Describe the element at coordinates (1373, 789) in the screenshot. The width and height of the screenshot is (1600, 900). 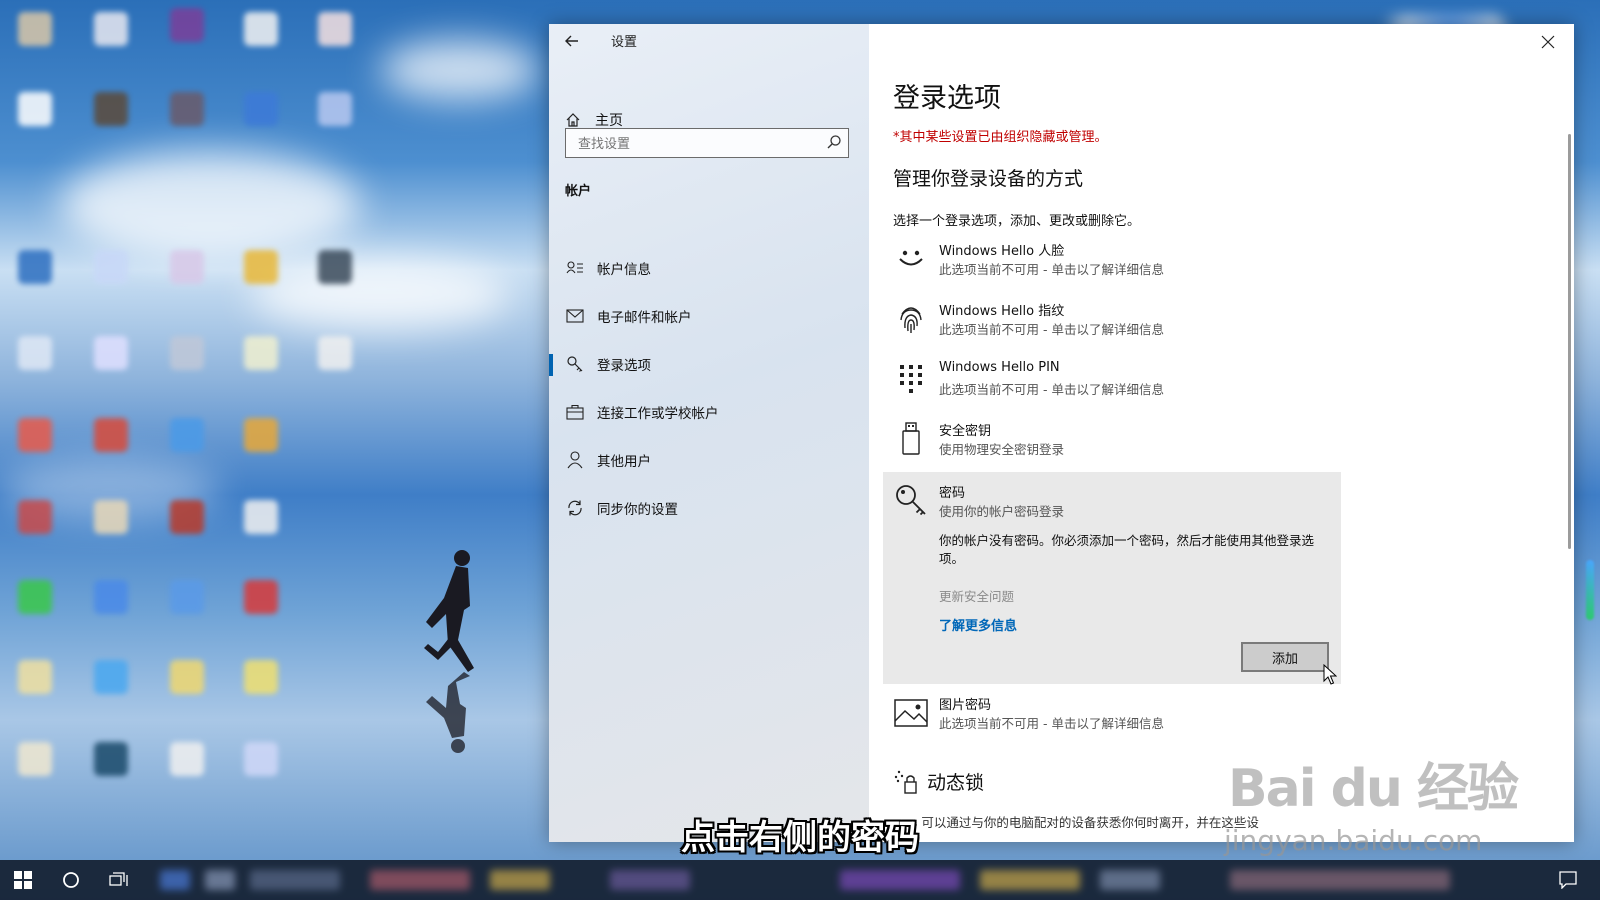
I see `watermark-logo: Bai du 经验` at that location.